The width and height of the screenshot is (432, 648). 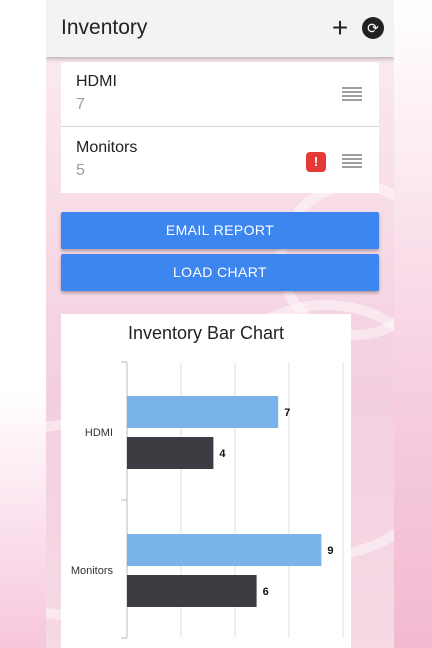 I want to click on chart-title: Inventory Bar Chart, so click(x=206, y=333).